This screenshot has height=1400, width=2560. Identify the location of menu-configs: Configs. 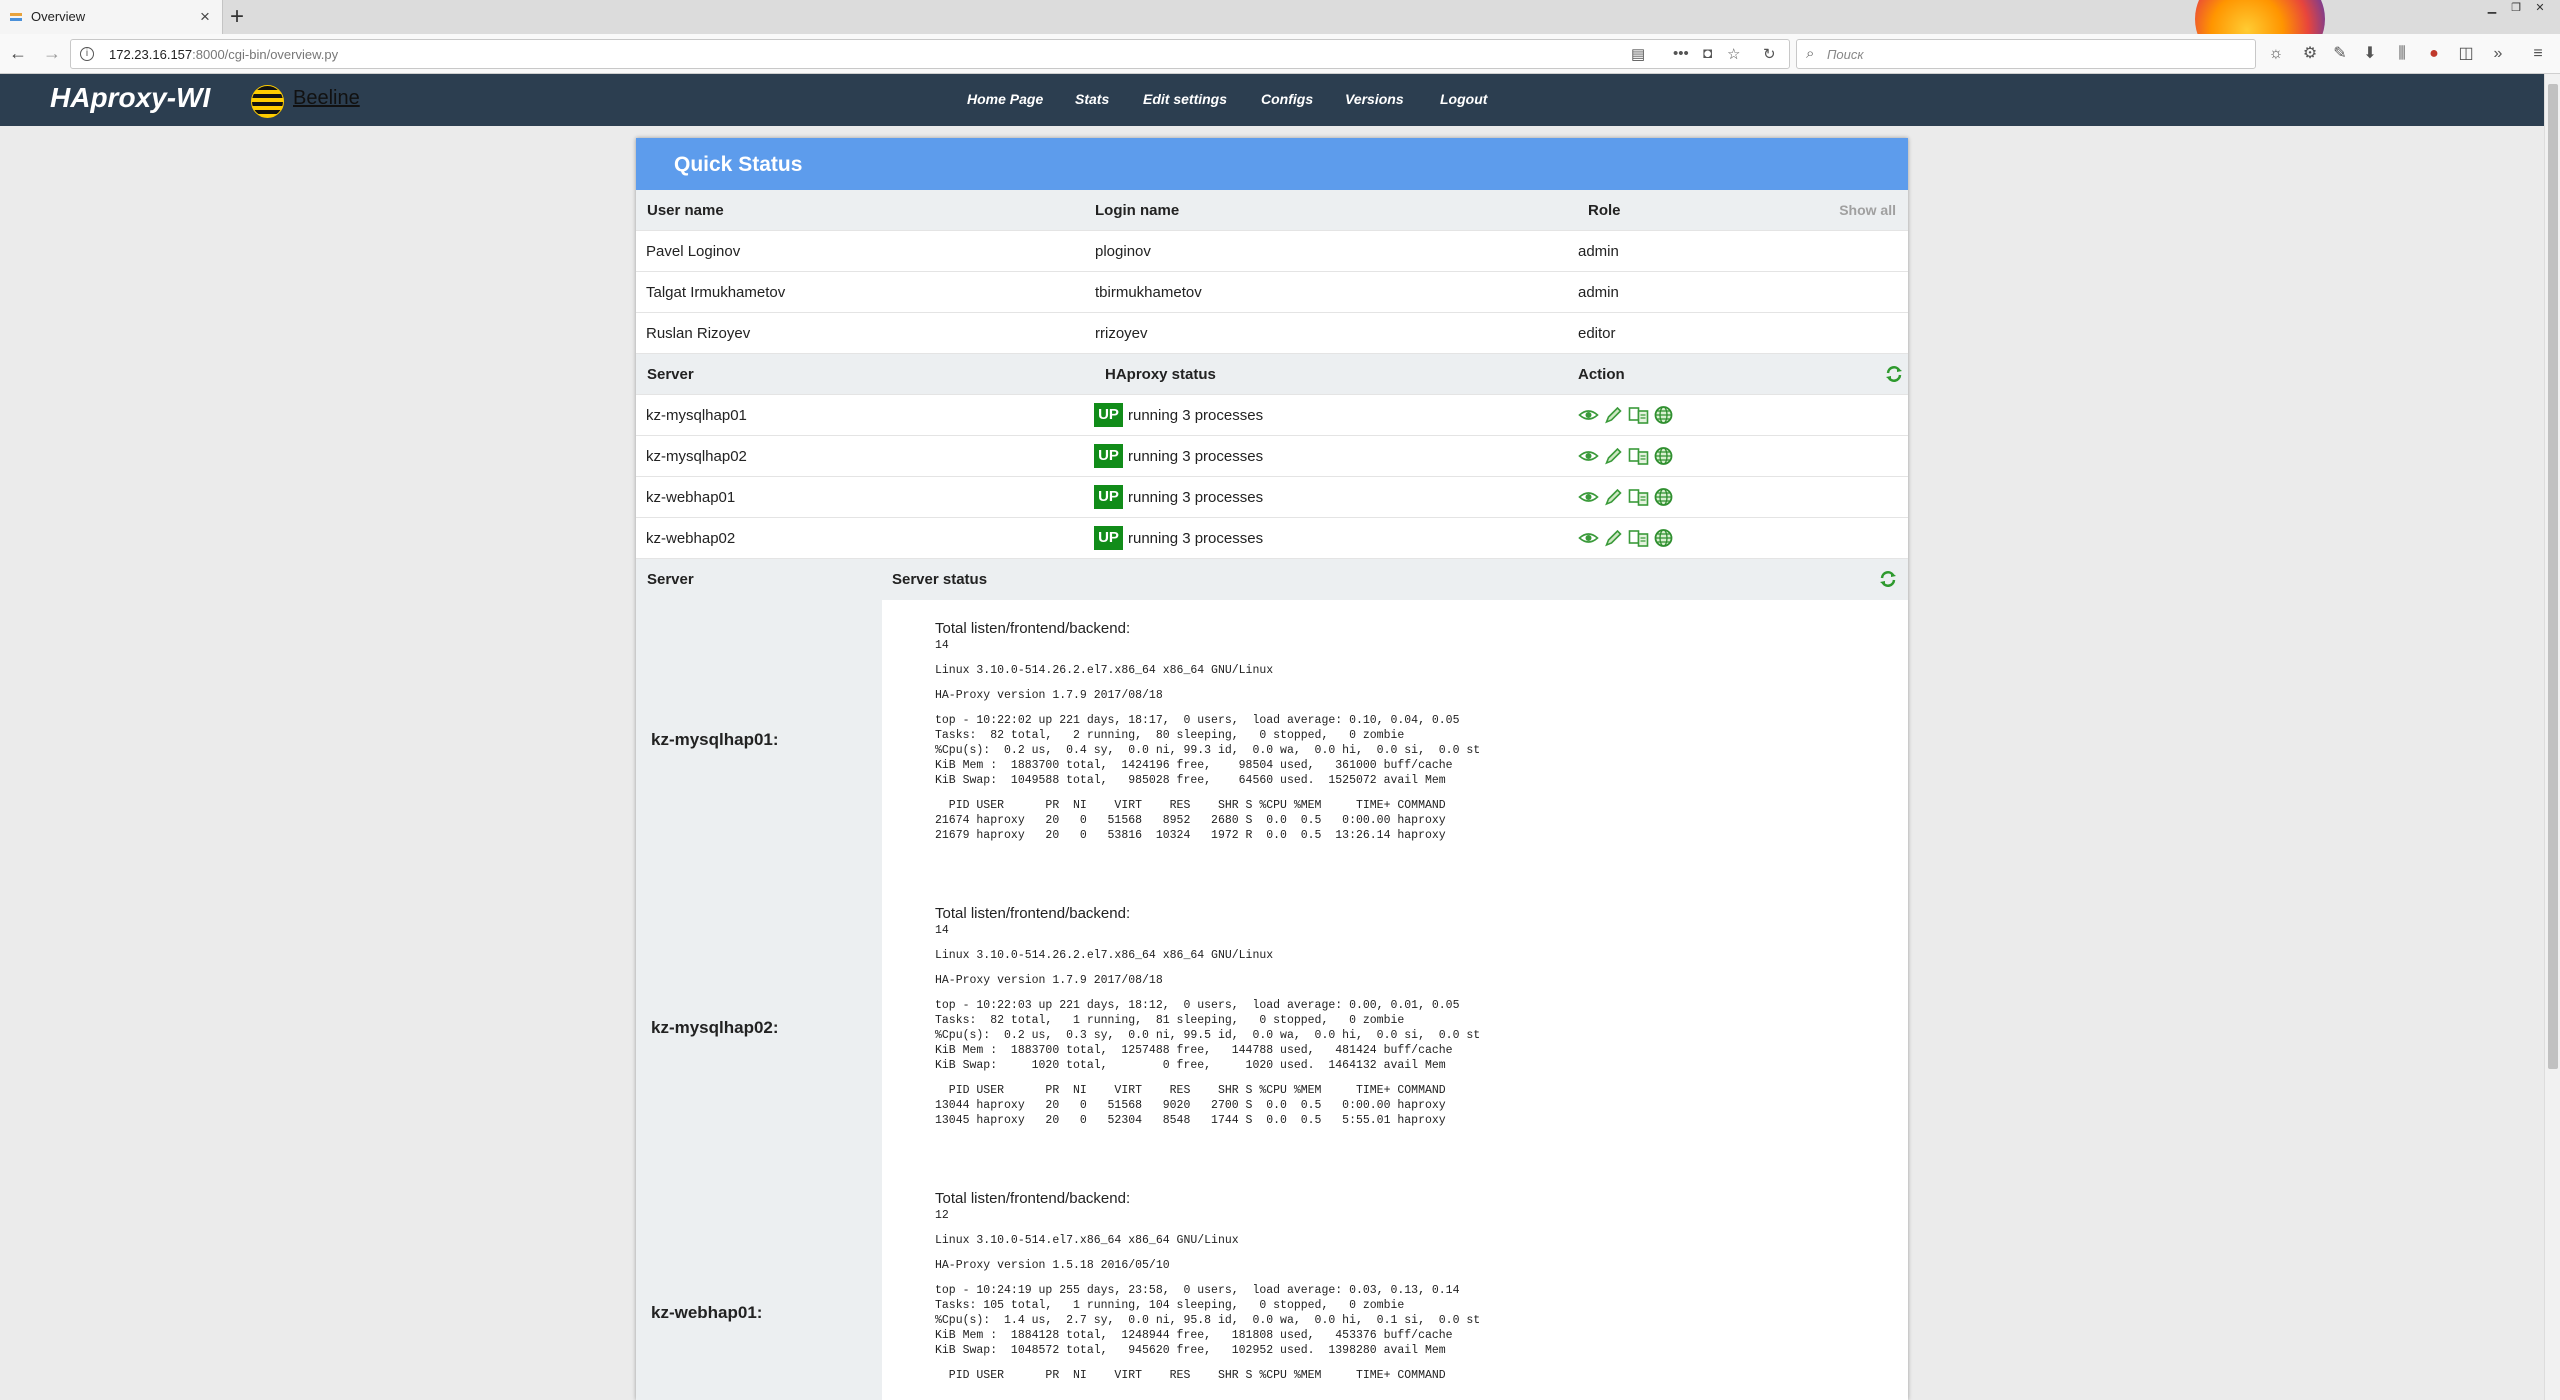
(1287, 99).